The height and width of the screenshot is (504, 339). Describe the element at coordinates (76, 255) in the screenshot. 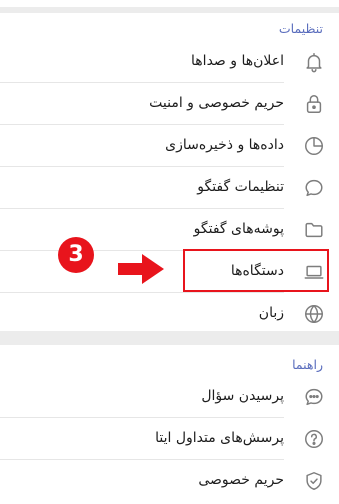

I see `step-number-badge: 3` at that location.